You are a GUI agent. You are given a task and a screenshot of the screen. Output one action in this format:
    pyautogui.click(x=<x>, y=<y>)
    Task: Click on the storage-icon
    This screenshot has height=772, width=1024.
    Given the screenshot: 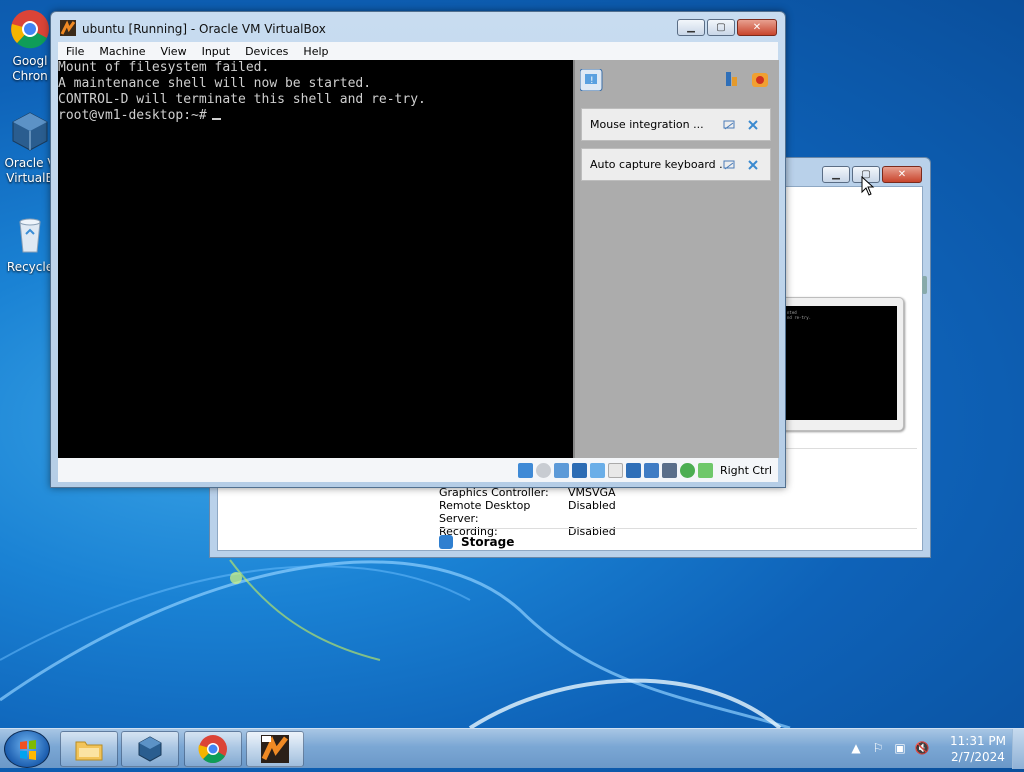 What is the action you would take?
    pyautogui.click(x=446, y=542)
    